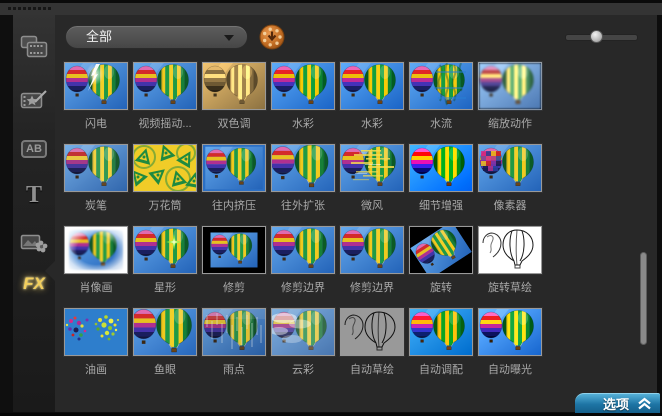 The width and height of the screenshot is (662, 416). I want to click on effect-item-portrait: 肖像画, so click(96, 266).